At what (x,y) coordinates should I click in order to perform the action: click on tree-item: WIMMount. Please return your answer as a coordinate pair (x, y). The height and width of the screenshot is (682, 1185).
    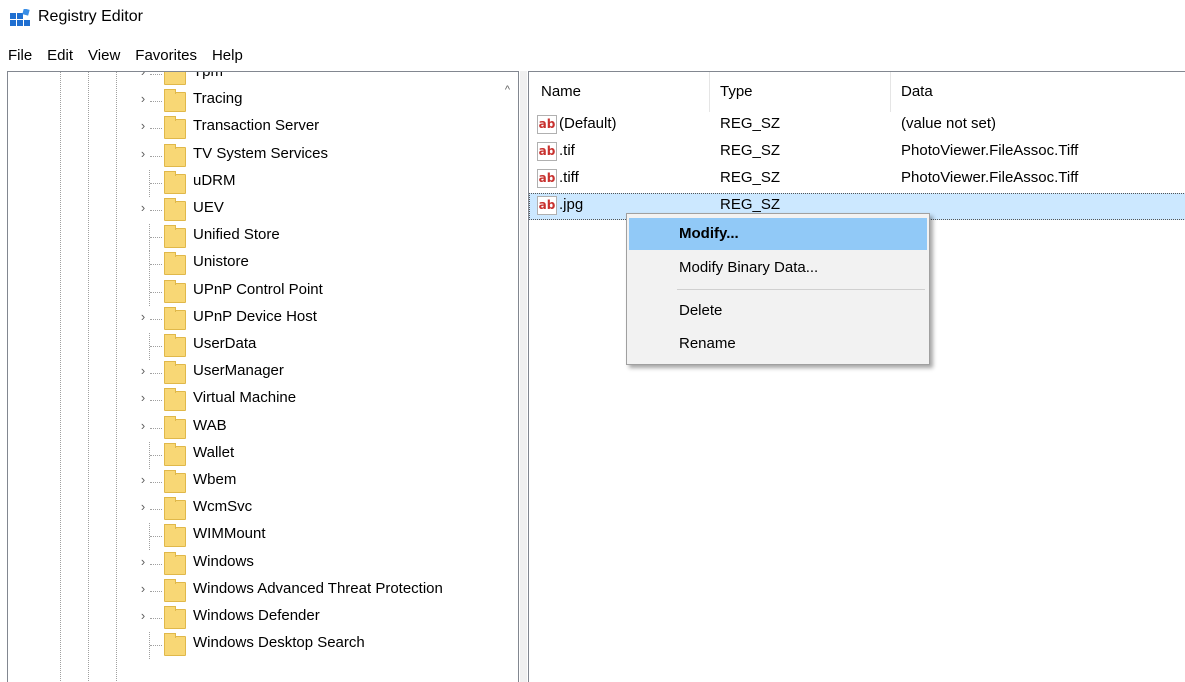
    Looking at the image, I should click on (263, 537).